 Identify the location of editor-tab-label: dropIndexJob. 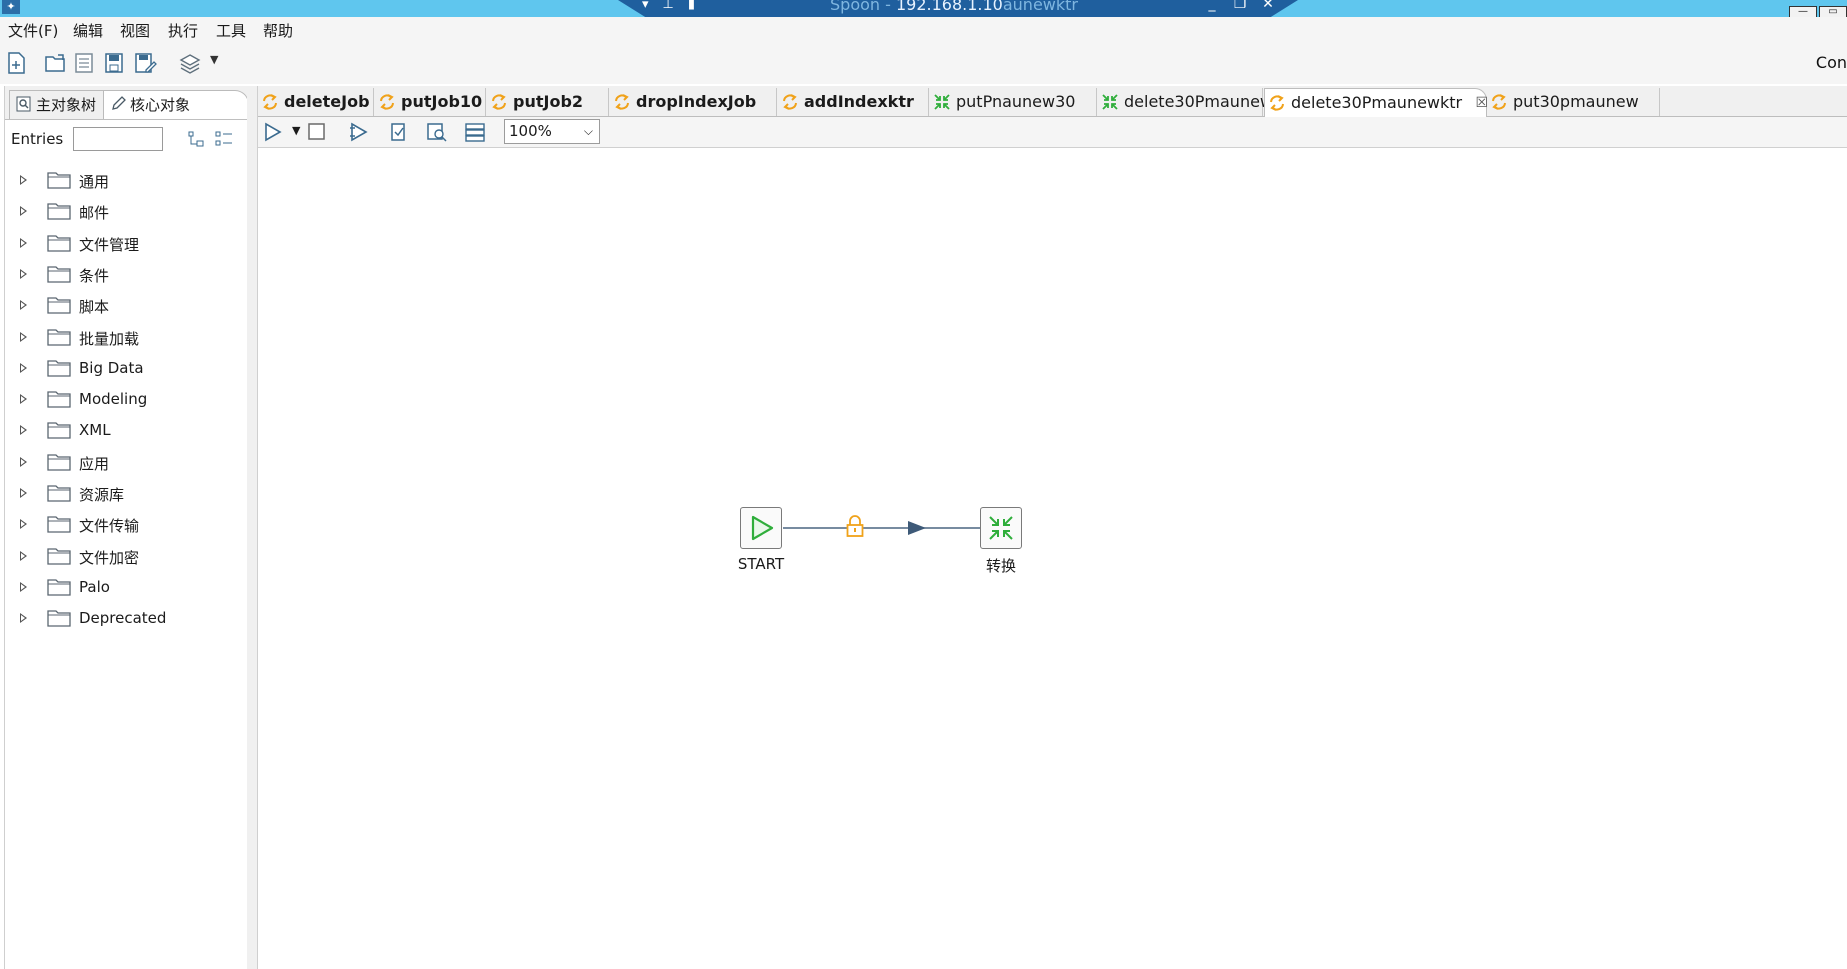
(696, 101).